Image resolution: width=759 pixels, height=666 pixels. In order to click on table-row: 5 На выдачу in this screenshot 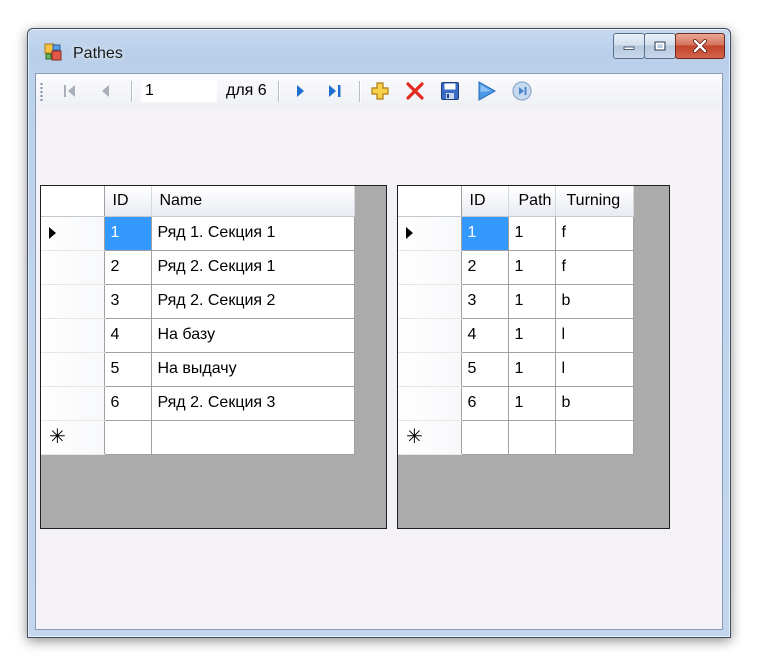, I will do `click(198, 369)`.